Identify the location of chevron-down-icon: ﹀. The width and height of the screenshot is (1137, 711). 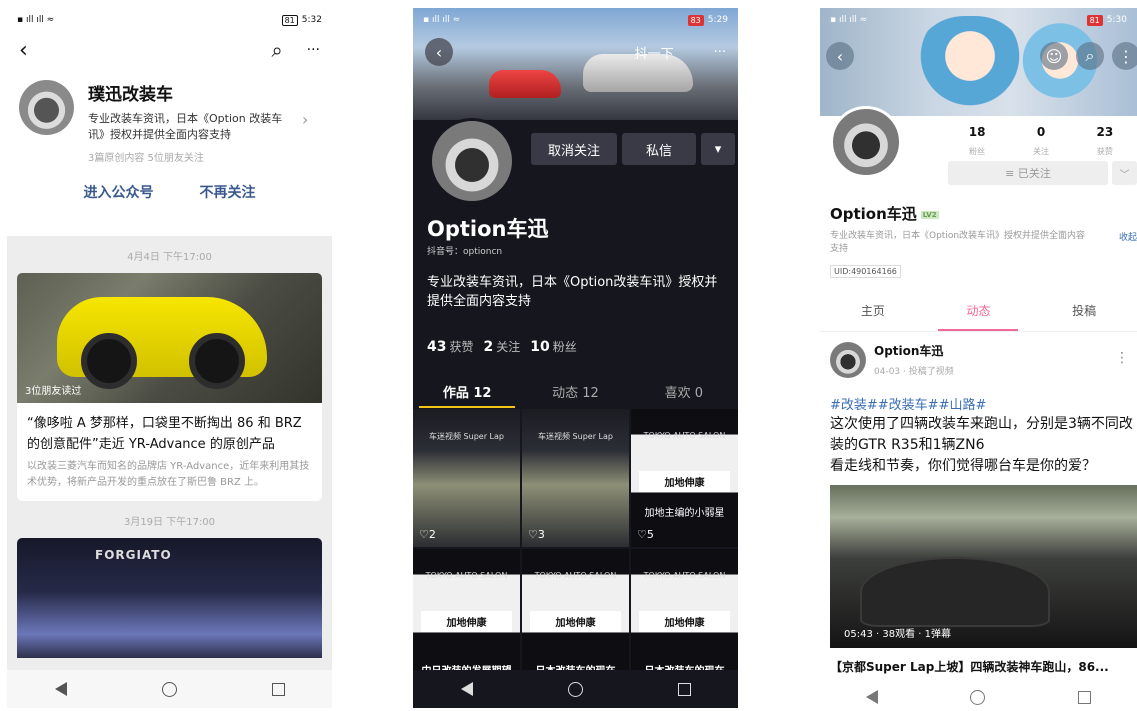
(1124, 173).